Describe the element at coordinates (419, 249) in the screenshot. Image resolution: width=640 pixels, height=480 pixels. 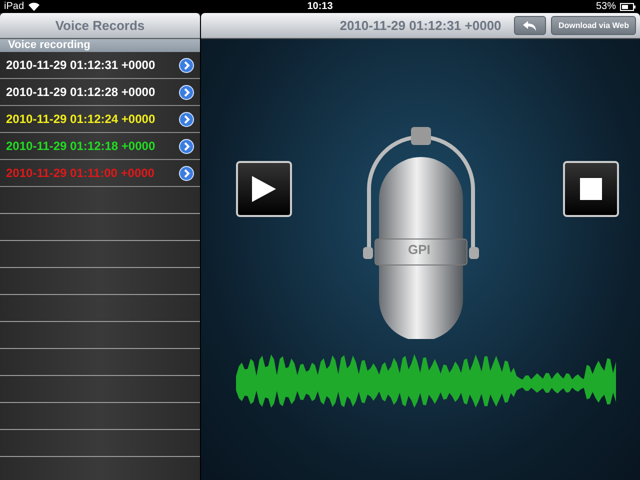
I see `microphone-label: GPI` at that location.